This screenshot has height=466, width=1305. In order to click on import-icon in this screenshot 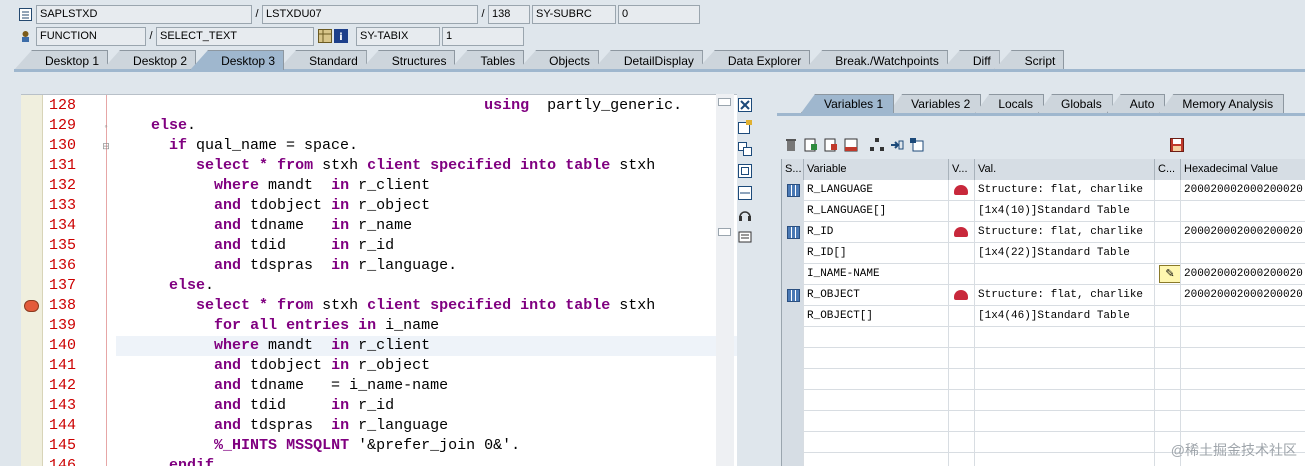, I will do `click(811, 145)`.